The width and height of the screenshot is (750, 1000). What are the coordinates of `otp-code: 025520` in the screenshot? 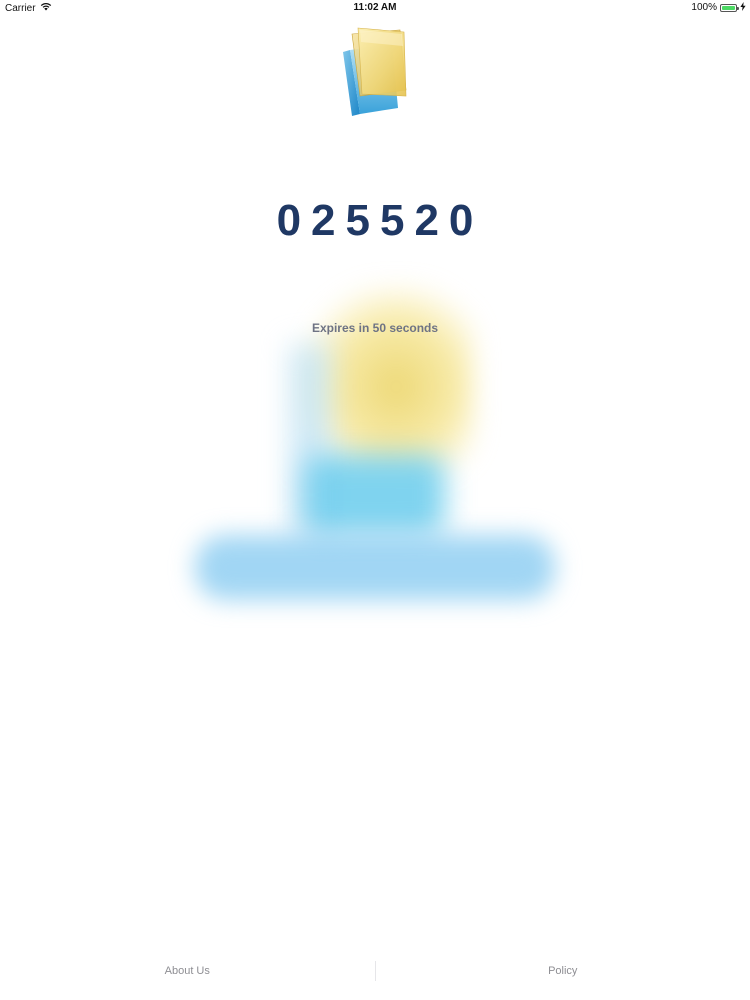 It's located at (380, 220).